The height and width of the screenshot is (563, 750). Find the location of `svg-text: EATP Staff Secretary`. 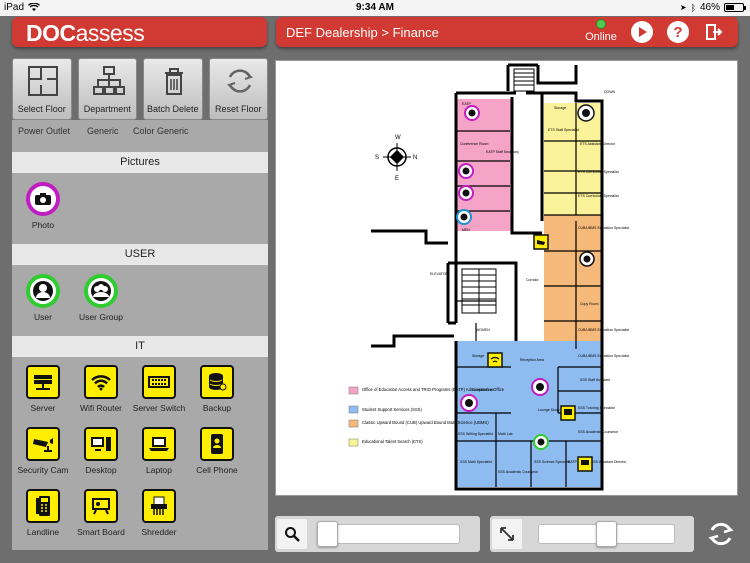

svg-text: EATP Staff Secretary is located at coordinates (502, 152).